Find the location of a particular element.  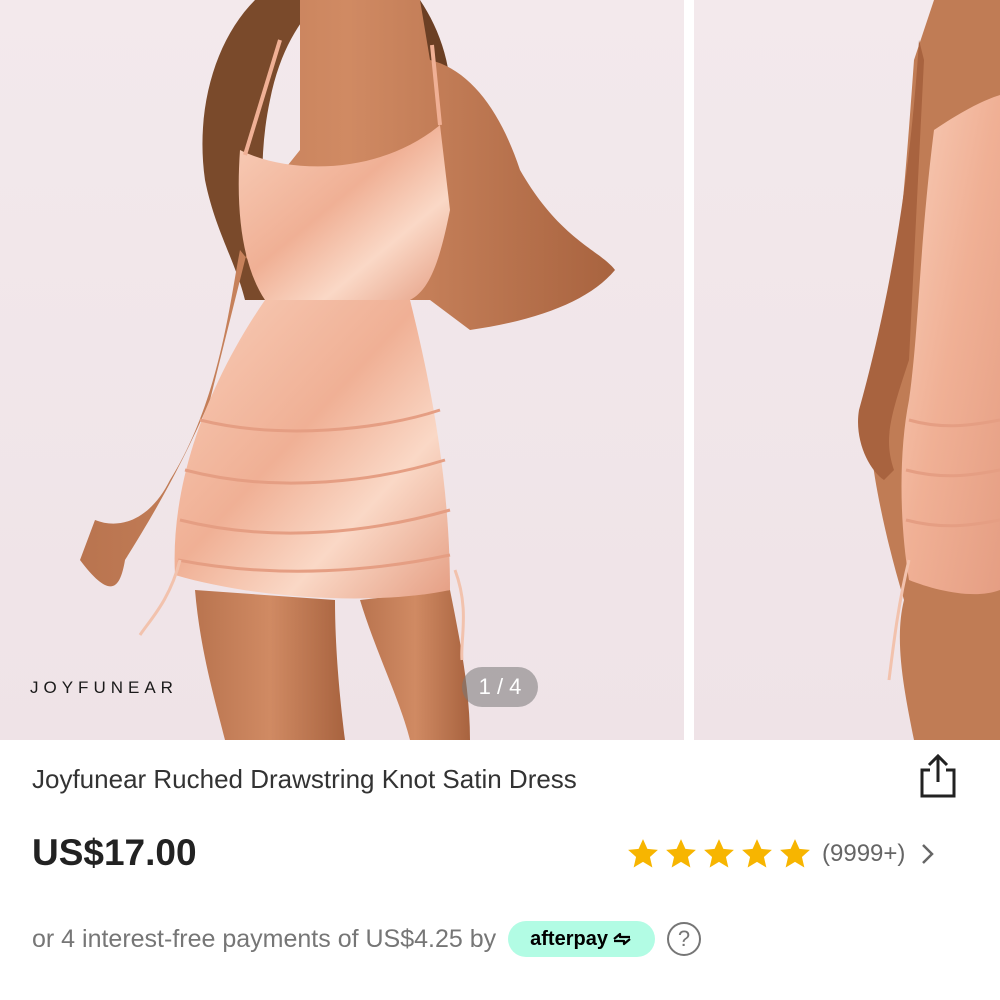

afterpay-label: afterpay is located at coordinates (569, 938).